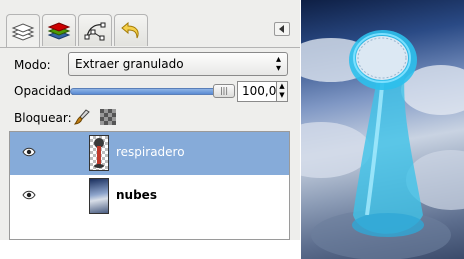 Image resolution: width=464 pixels, height=259 pixels. Describe the element at coordinates (224, 91) in the screenshot. I see `opacity-slider-handle: |||` at that location.